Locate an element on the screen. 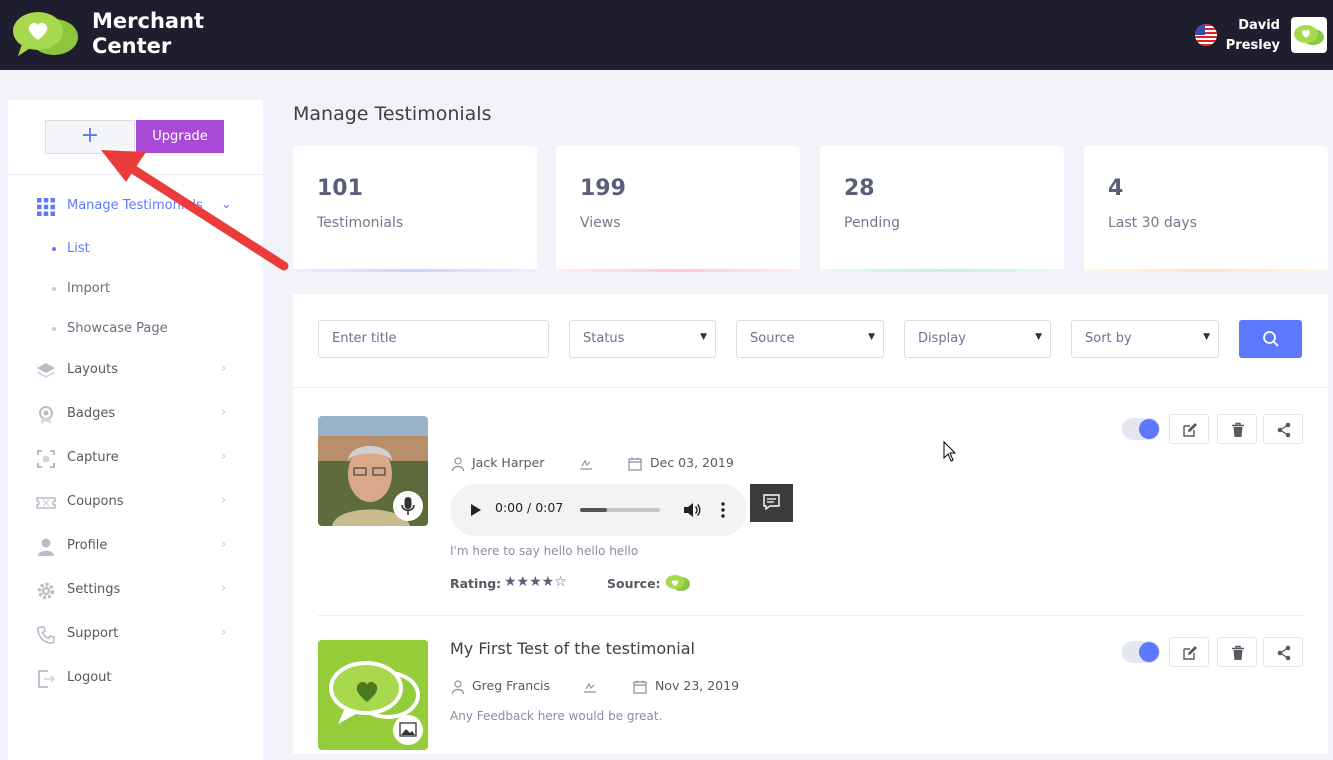 The height and width of the screenshot is (760, 1333). stat-label: Views is located at coordinates (600, 223).